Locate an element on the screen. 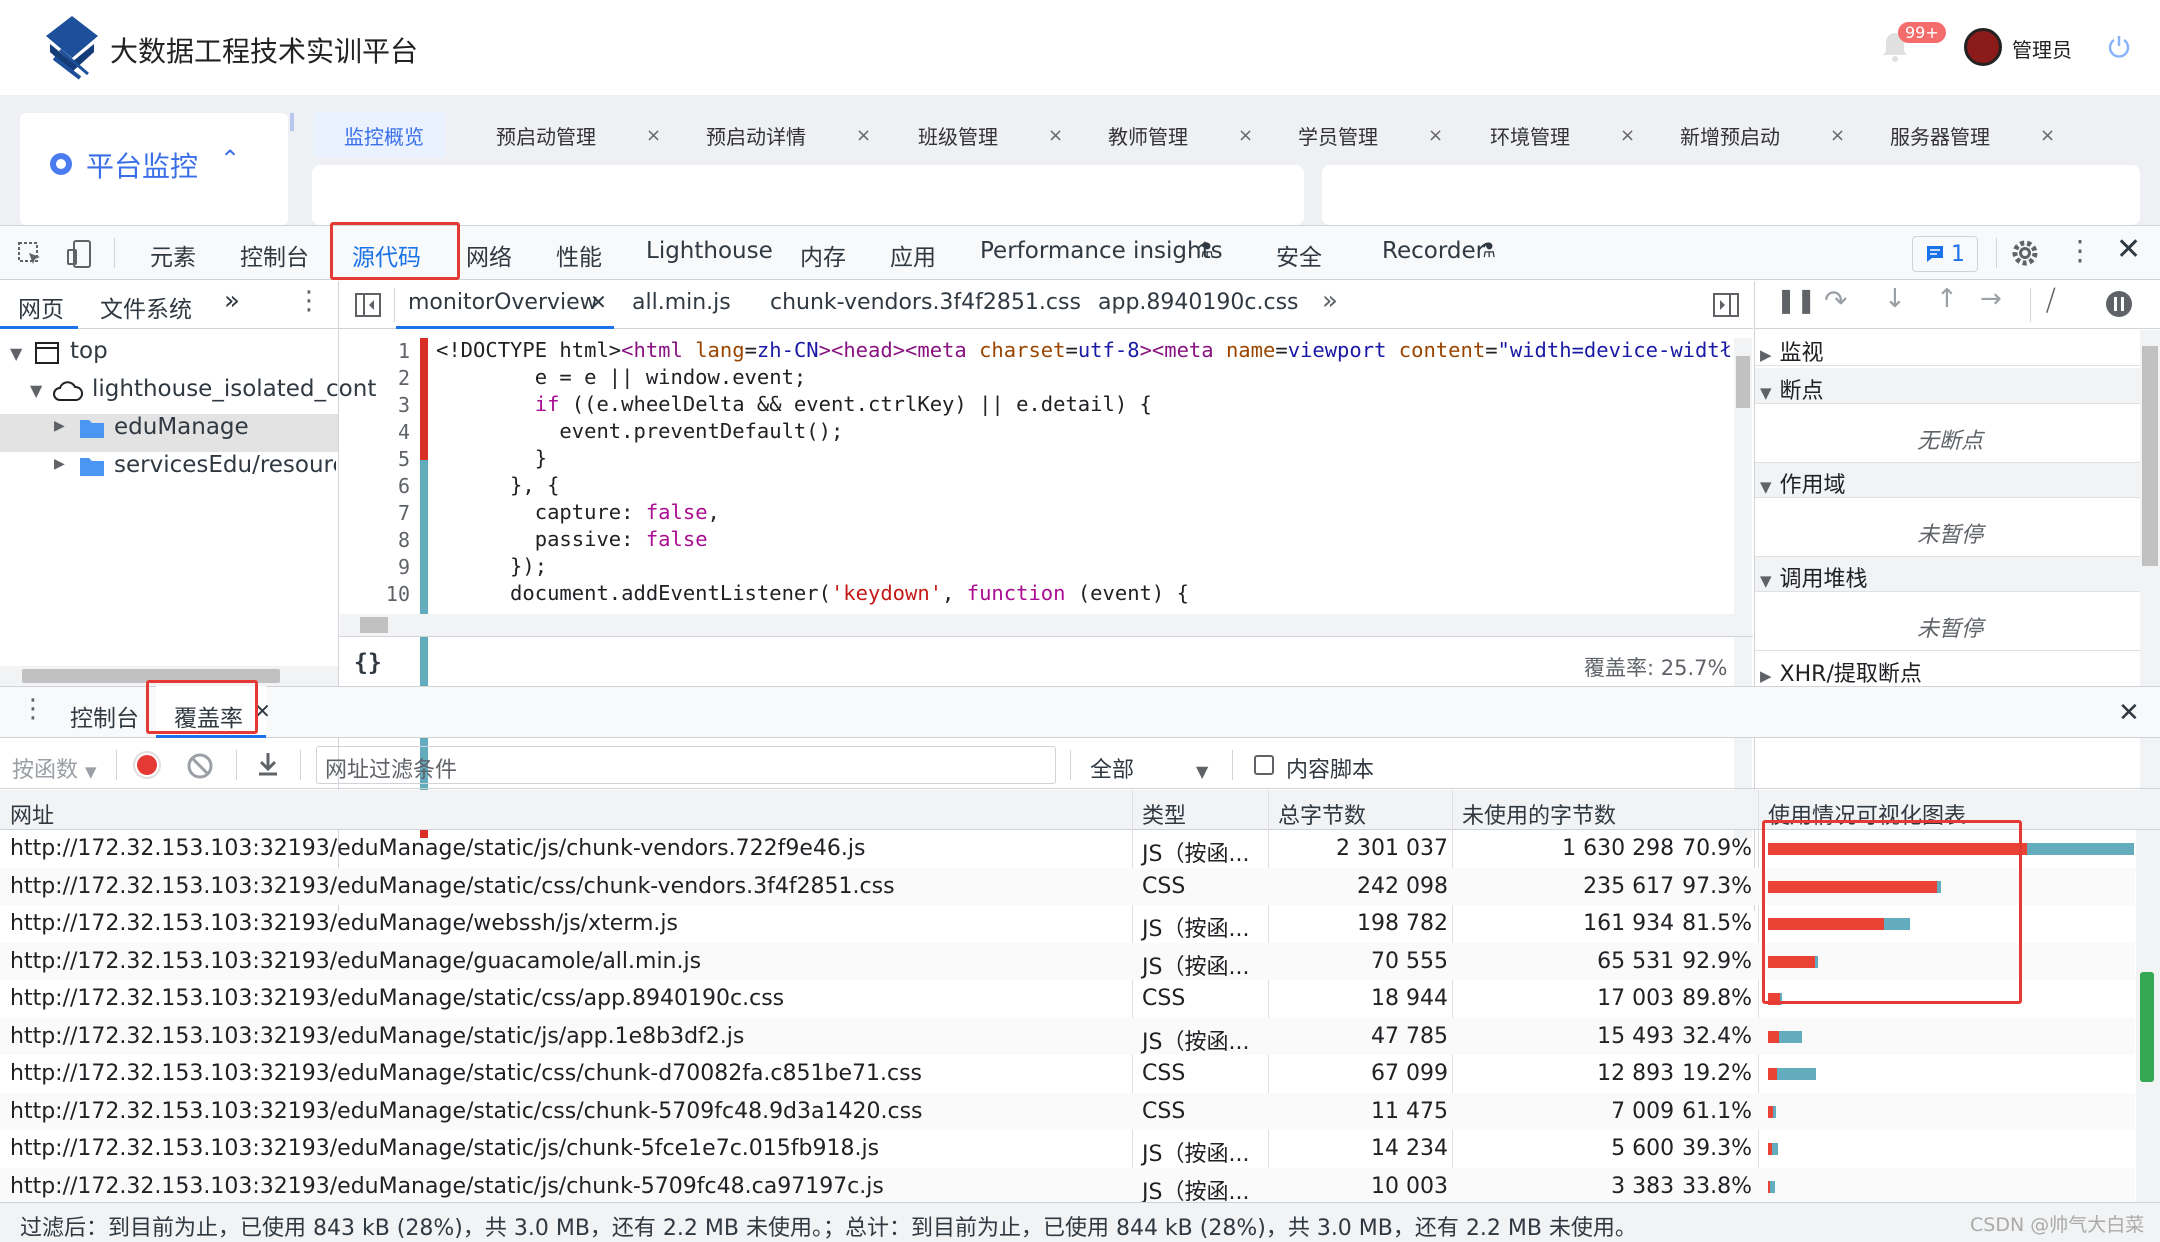  line-number: 7 is located at coordinates (385, 513).